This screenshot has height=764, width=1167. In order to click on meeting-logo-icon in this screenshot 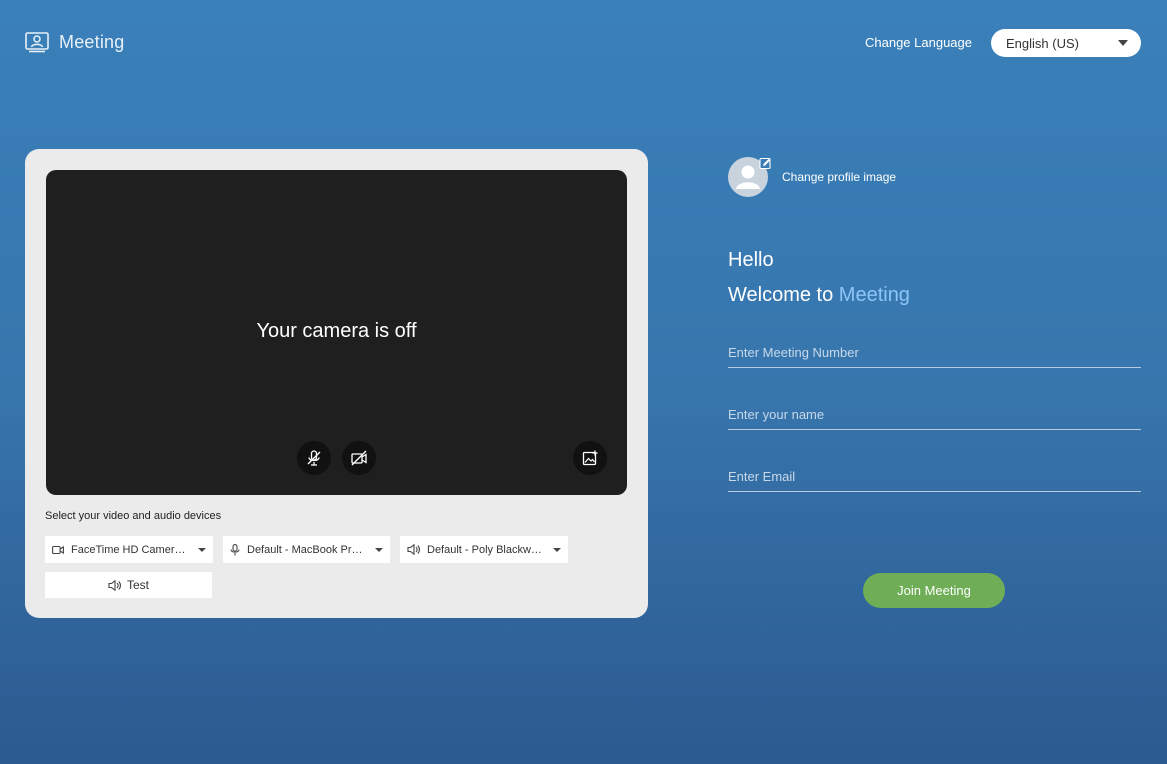, I will do `click(37, 42)`.